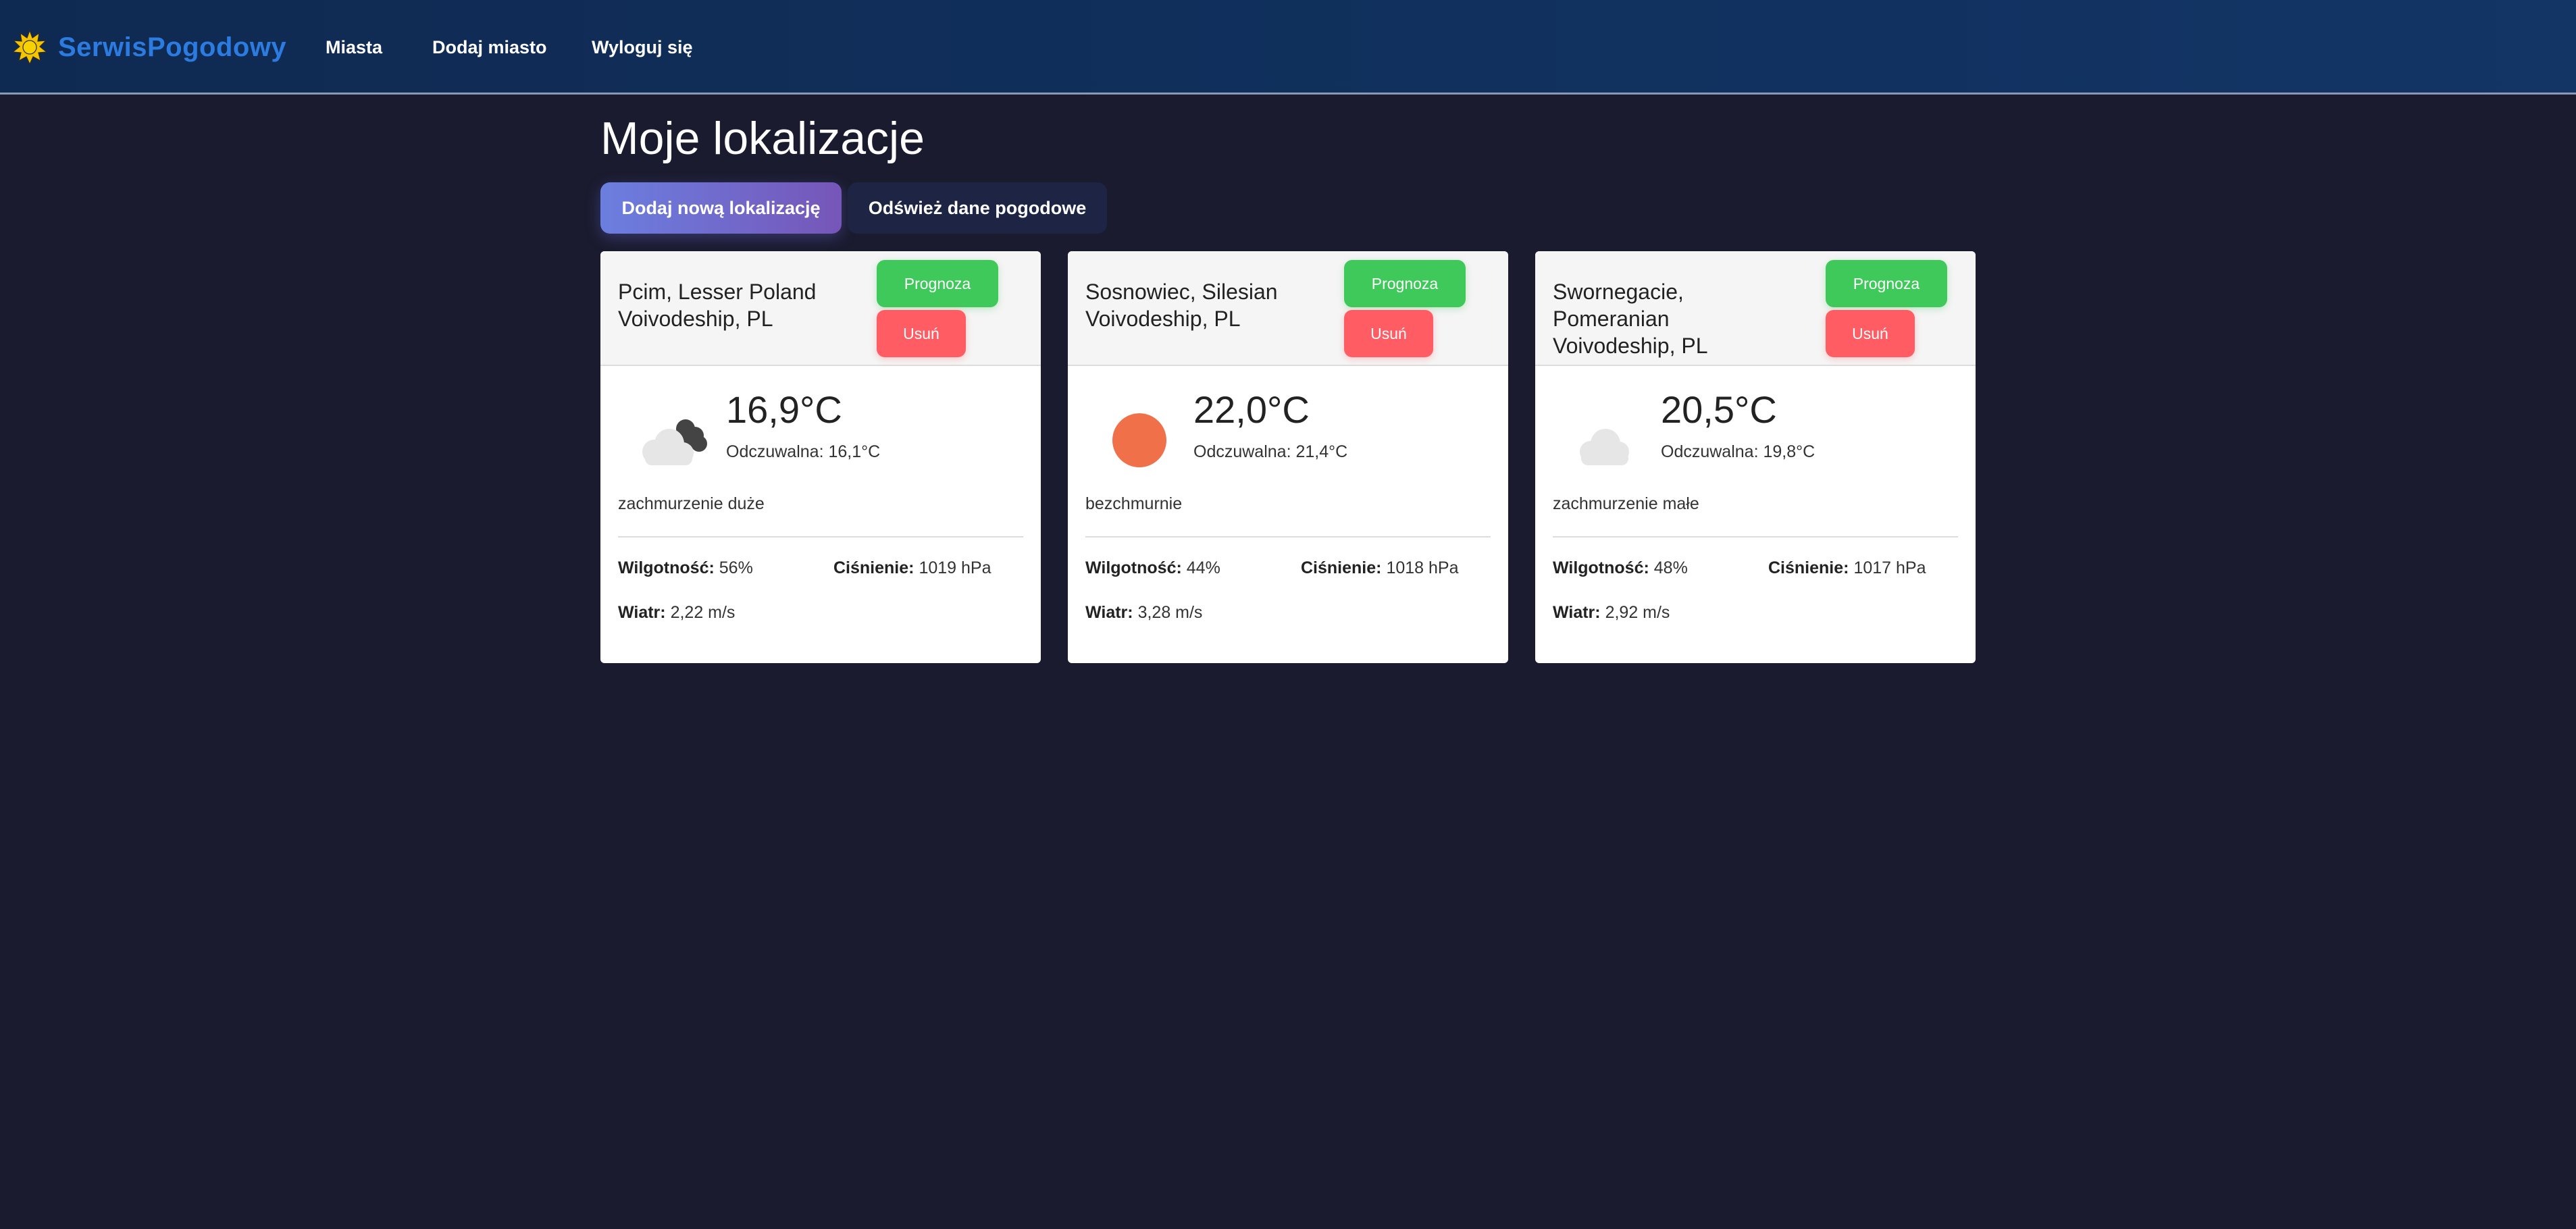  I want to click on temperature: 20,5°C, so click(1719, 410).